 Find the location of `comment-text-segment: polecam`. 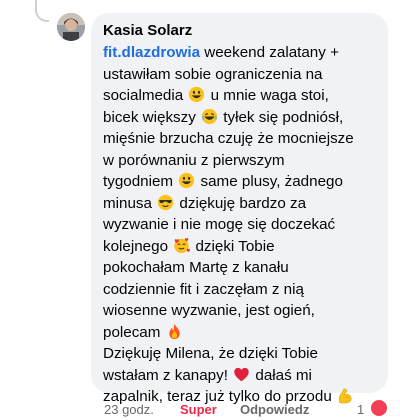

comment-text-segment: polecam is located at coordinates (134, 332).